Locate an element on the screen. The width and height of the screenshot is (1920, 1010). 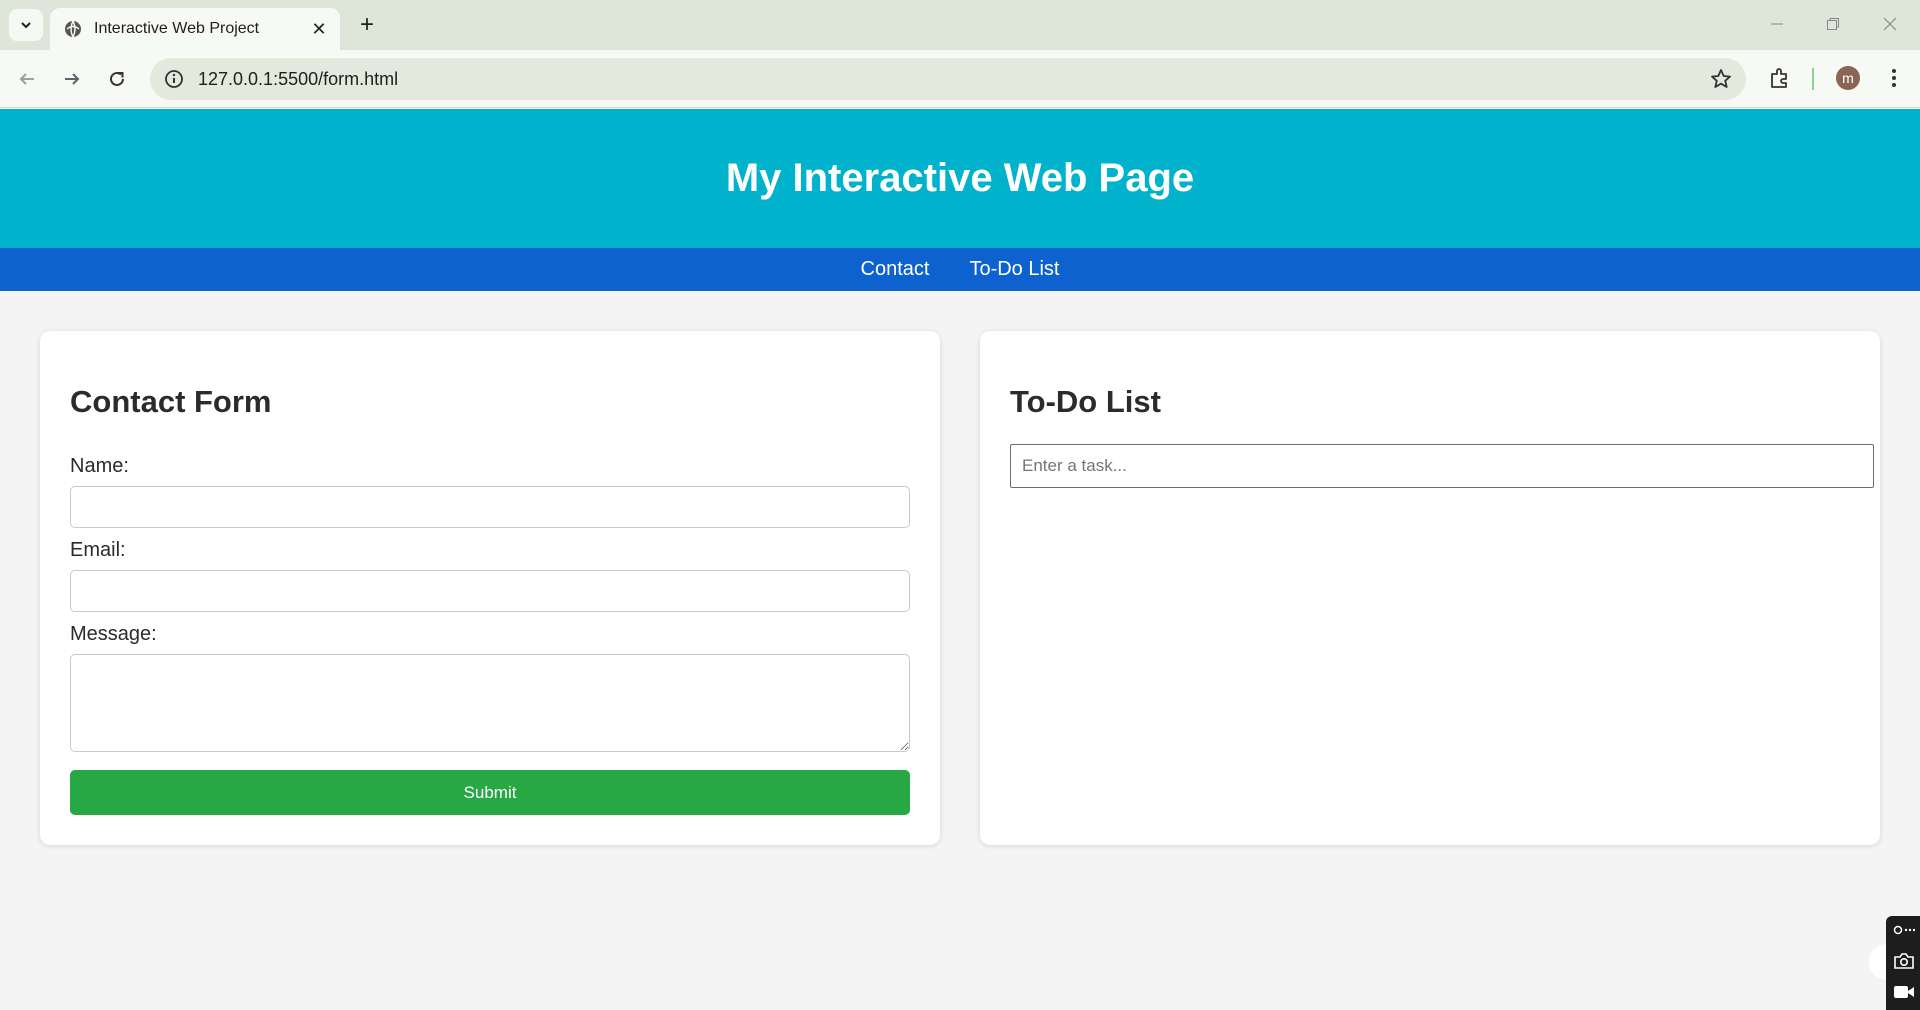
site-header: My Interactive Web Page is located at coordinates (960, 178).